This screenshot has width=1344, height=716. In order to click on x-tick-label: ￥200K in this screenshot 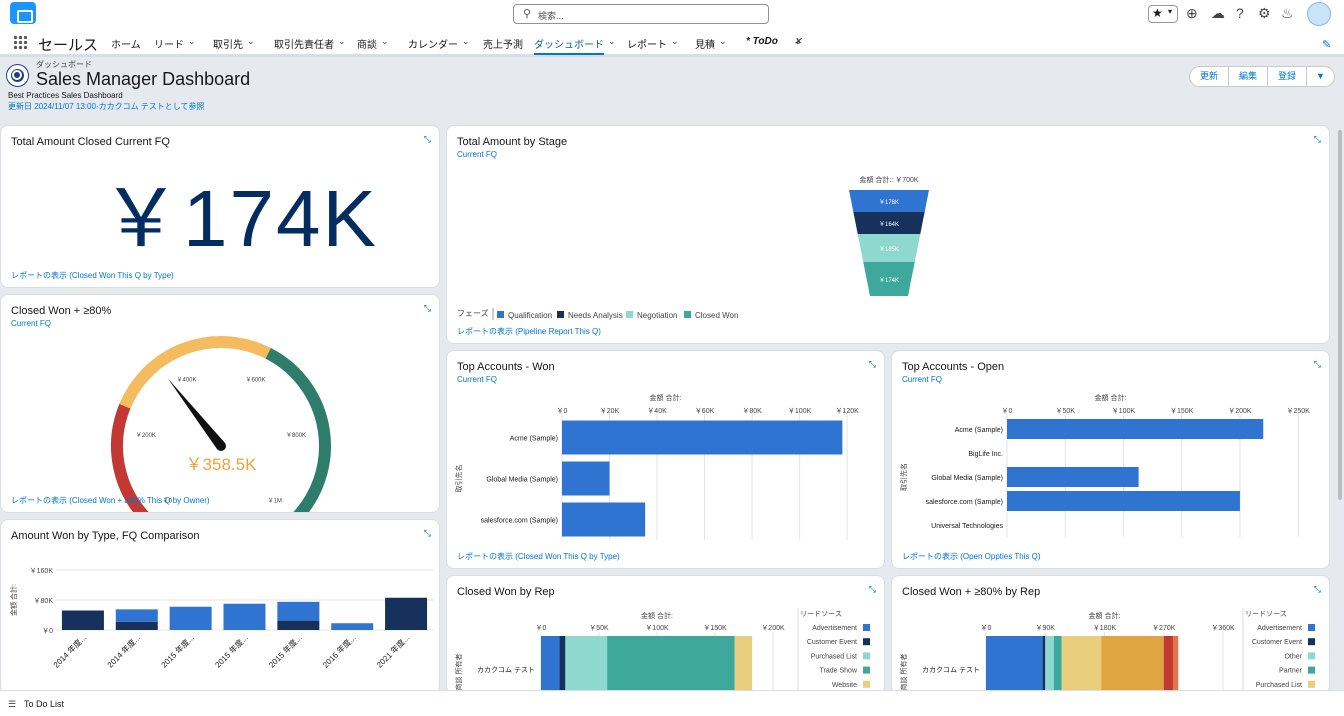, I will do `click(1240, 411)`.